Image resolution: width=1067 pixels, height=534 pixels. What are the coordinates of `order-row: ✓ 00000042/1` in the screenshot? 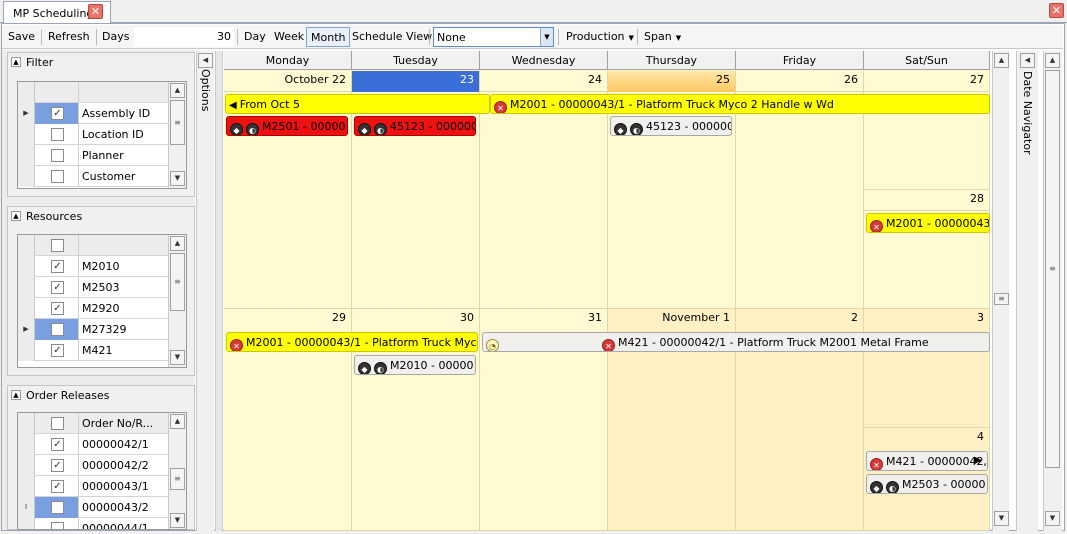 It's located at (93, 444).